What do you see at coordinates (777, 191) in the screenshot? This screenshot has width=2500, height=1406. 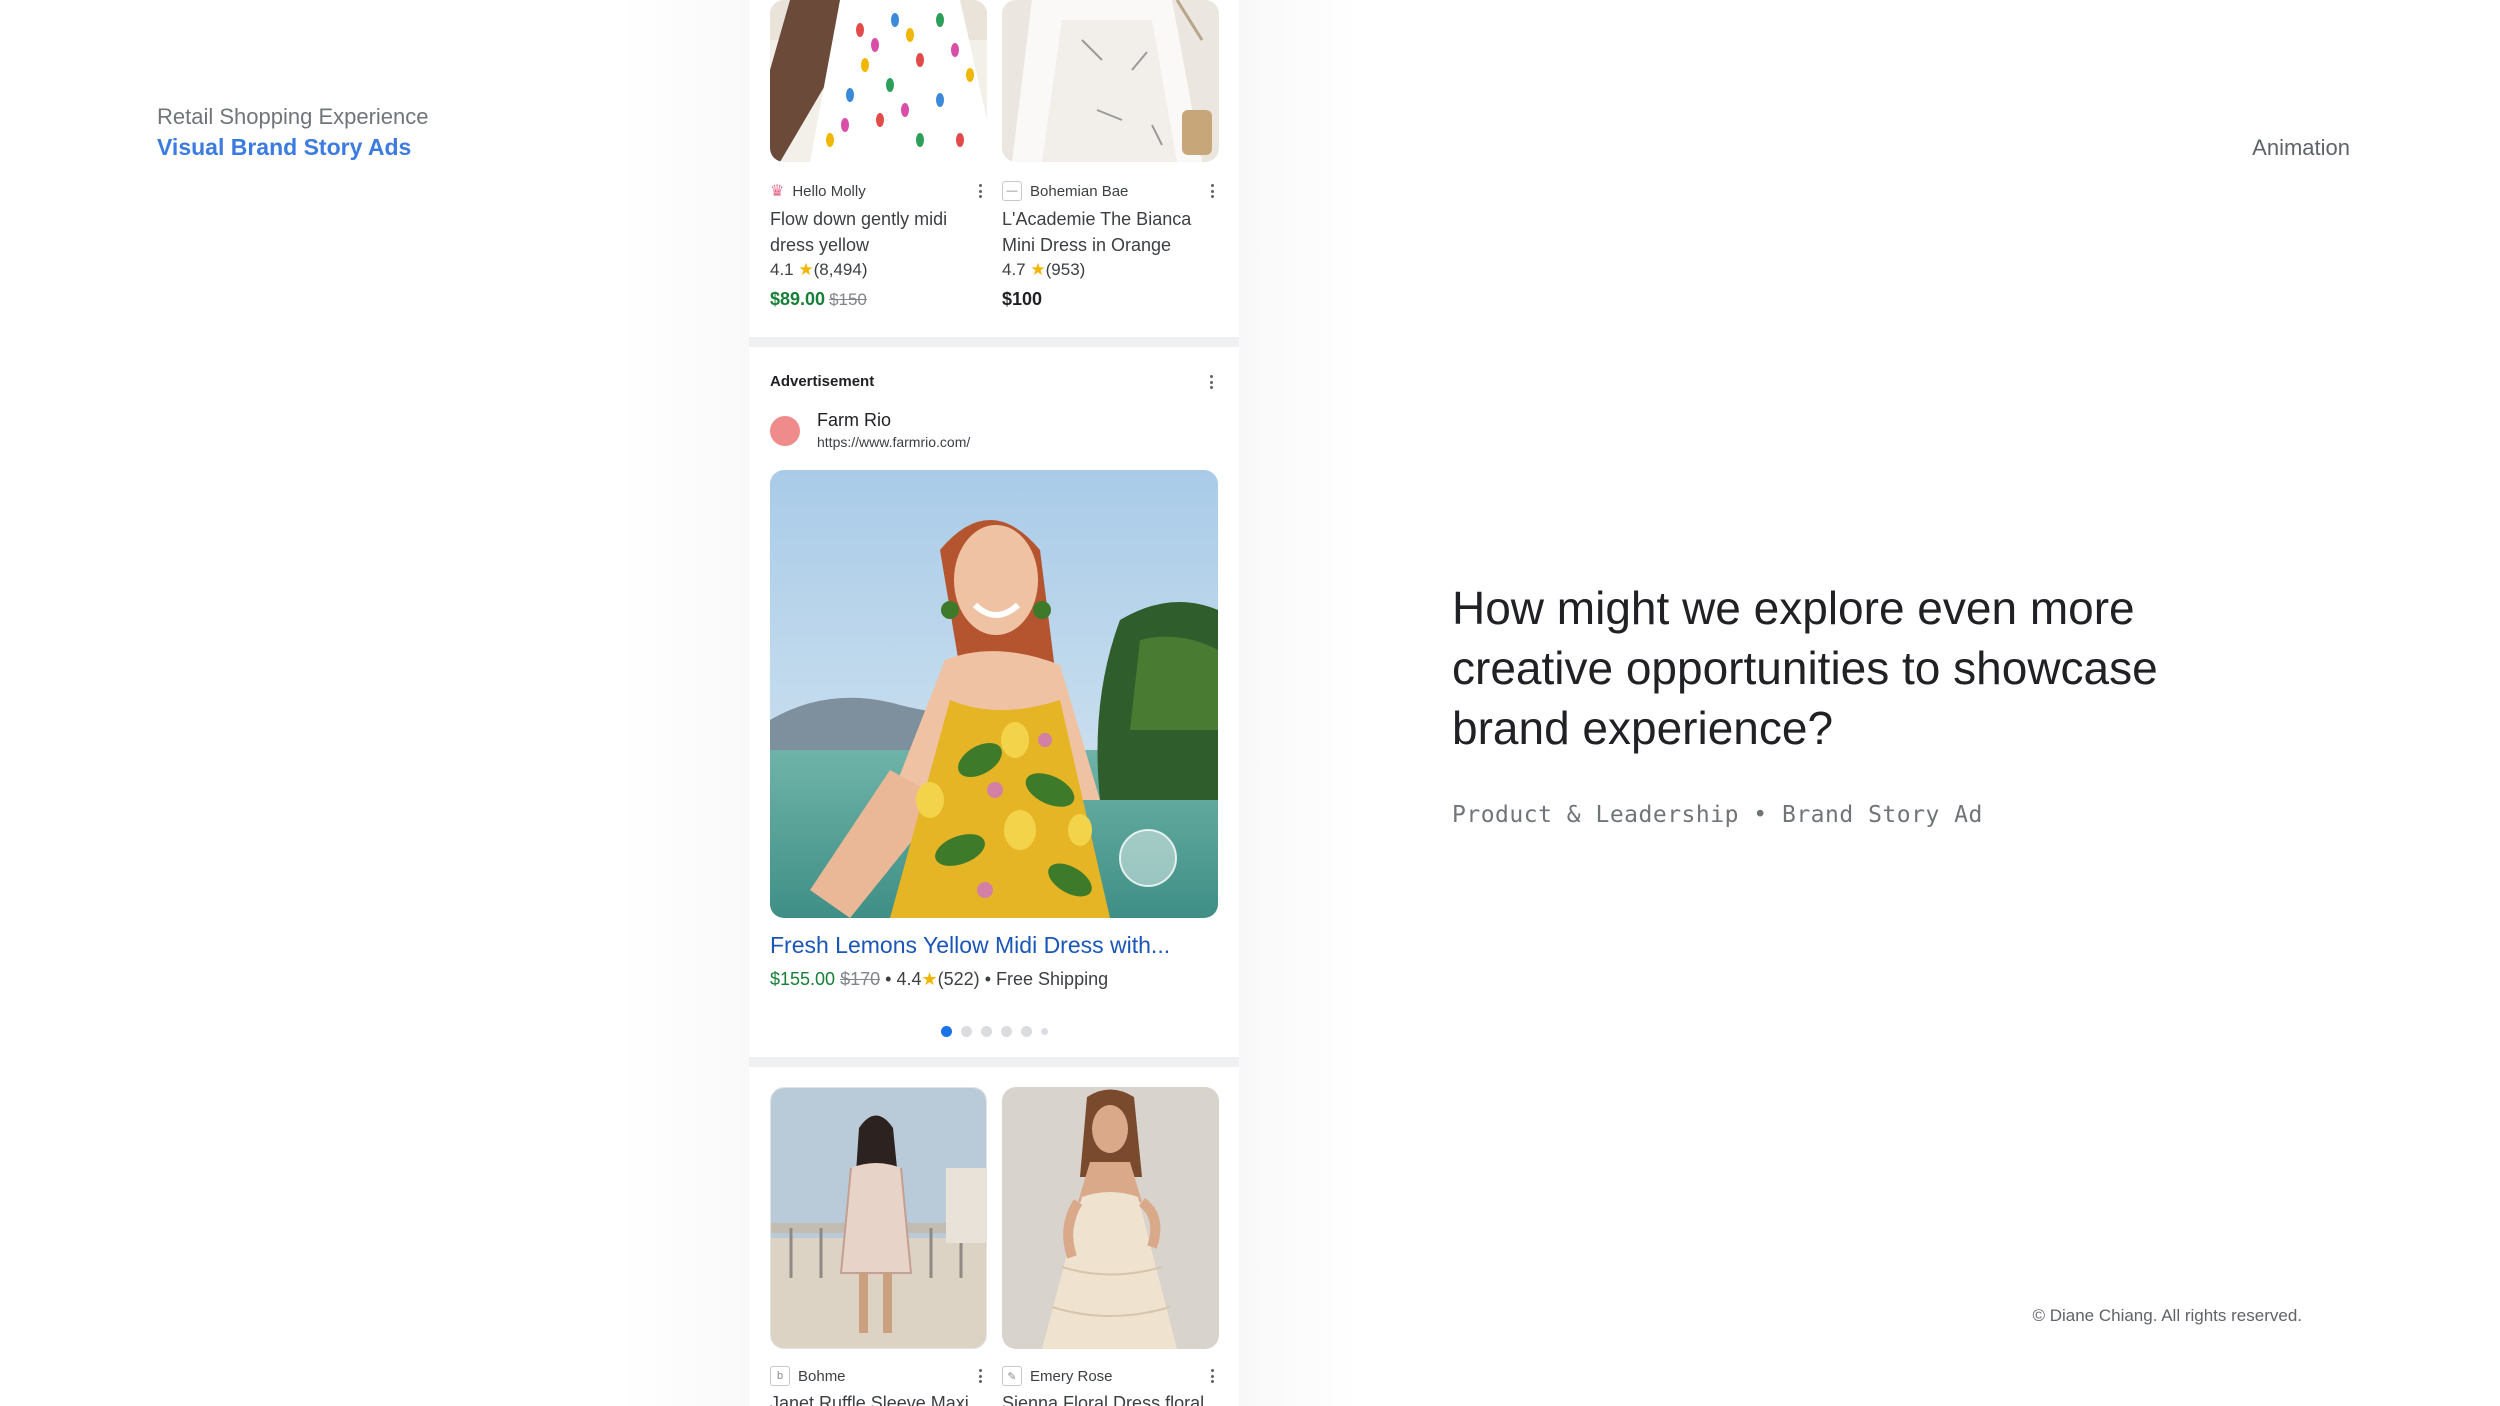 I see `seller-logo-icon: ♛` at bounding box center [777, 191].